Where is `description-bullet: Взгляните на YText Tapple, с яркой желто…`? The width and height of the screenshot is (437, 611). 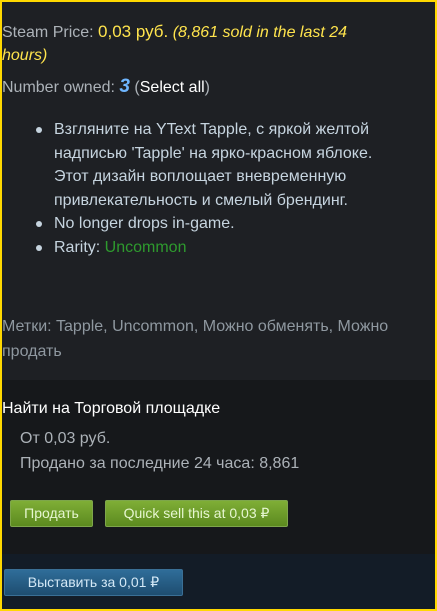 description-bullet: Взгляните на YText Tapple, с яркой желто… is located at coordinates (212, 165).